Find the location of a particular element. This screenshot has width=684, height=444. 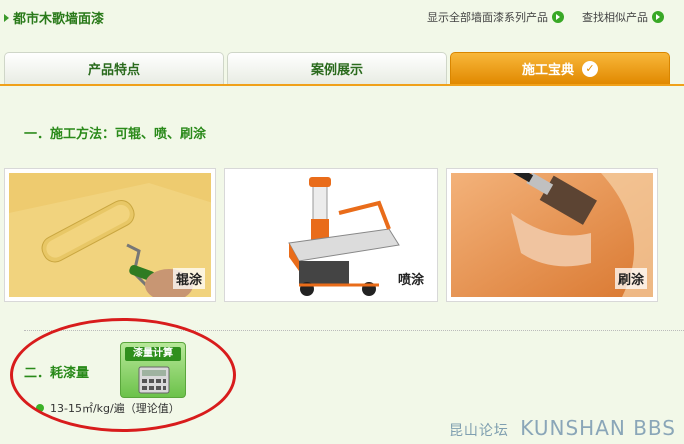

paint-brush-photo: 刷涂 is located at coordinates (552, 235).